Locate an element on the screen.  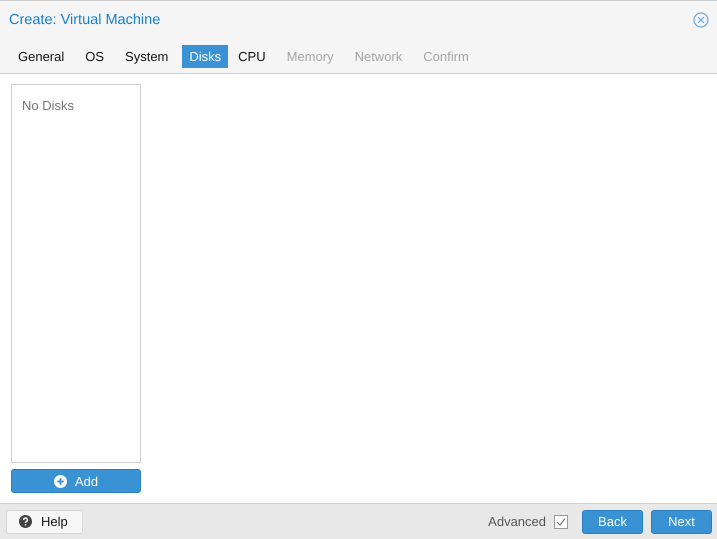
tab: OS is located at coordinates (95, 56).